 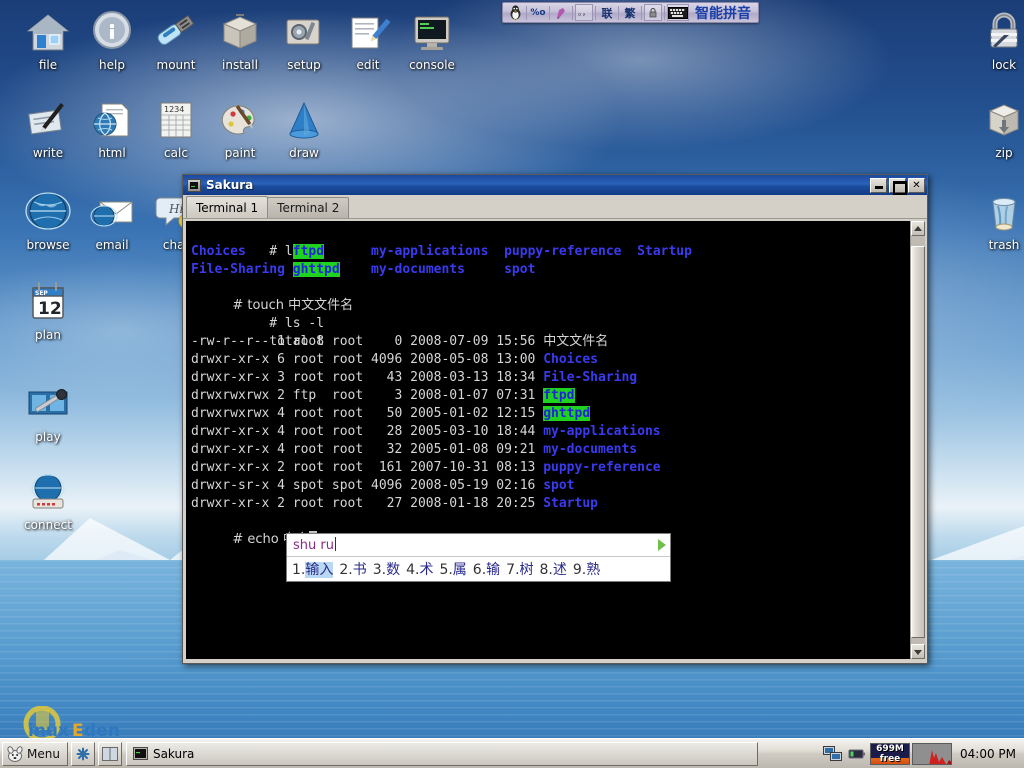 I want to click on cpu-monitor, so click(x=932, y=753).